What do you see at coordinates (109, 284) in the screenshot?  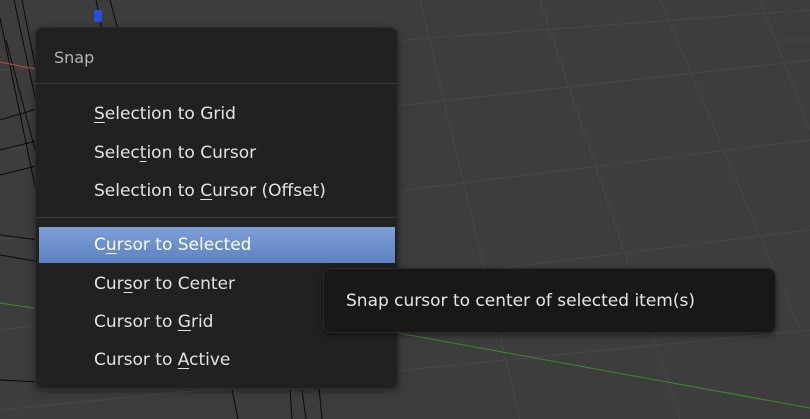 I see `label-pre: Cur` at bounding box center [109, 284].